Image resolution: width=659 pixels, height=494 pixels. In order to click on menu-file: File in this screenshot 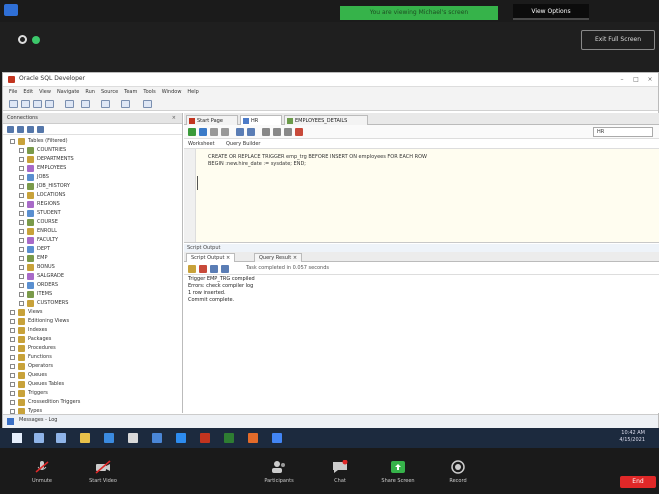, I will do `click(13, 92)`.